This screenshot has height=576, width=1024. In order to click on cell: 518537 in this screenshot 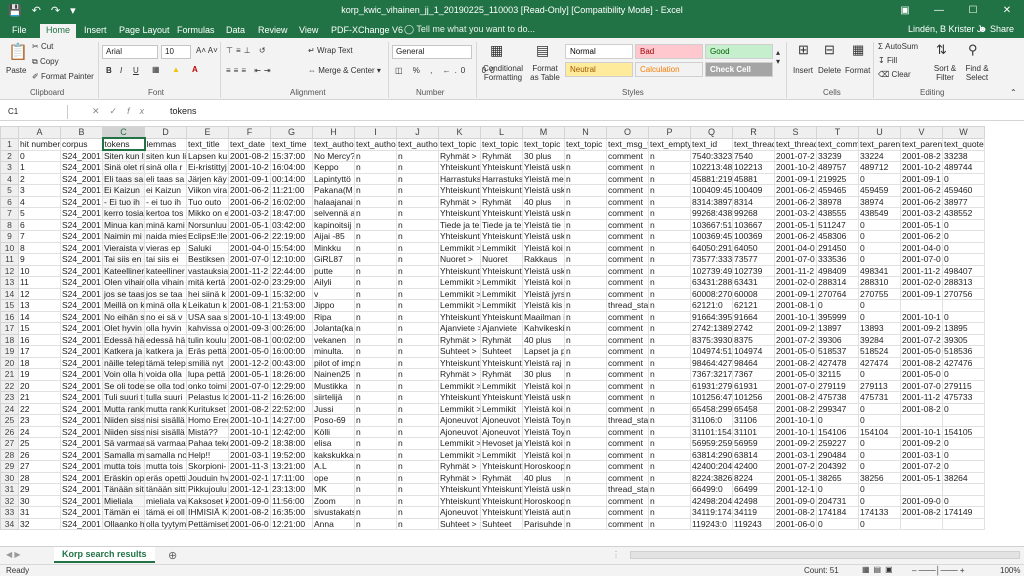, I will do `click(837, 351)`.